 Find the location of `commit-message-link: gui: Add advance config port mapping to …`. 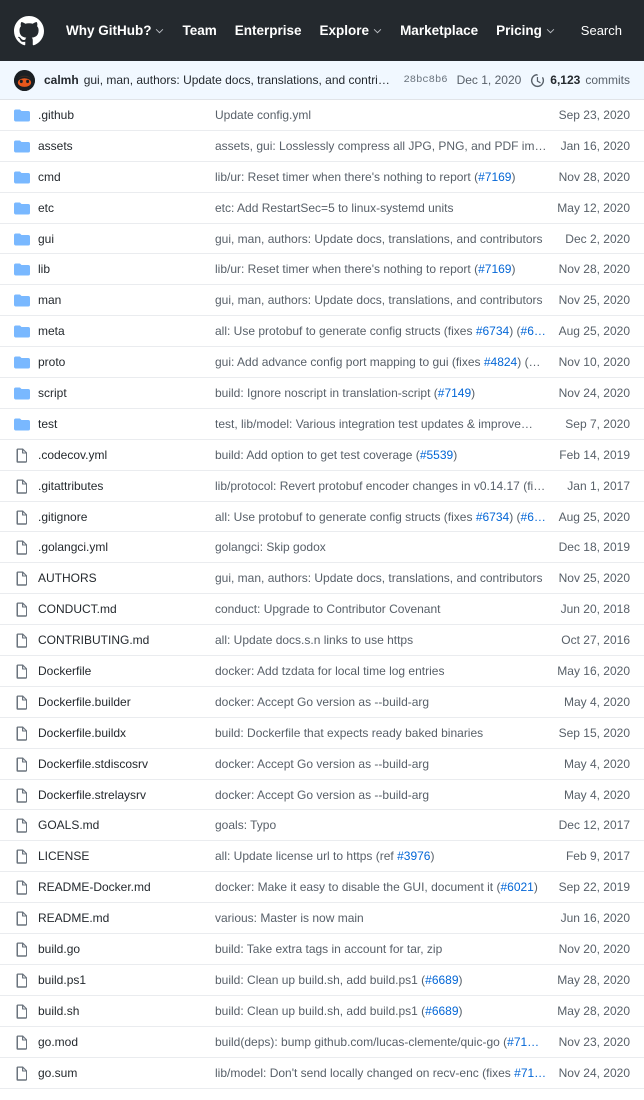

commit-message-link: gui: Add advance config port mapping to … is located at coordinates (387, 362).